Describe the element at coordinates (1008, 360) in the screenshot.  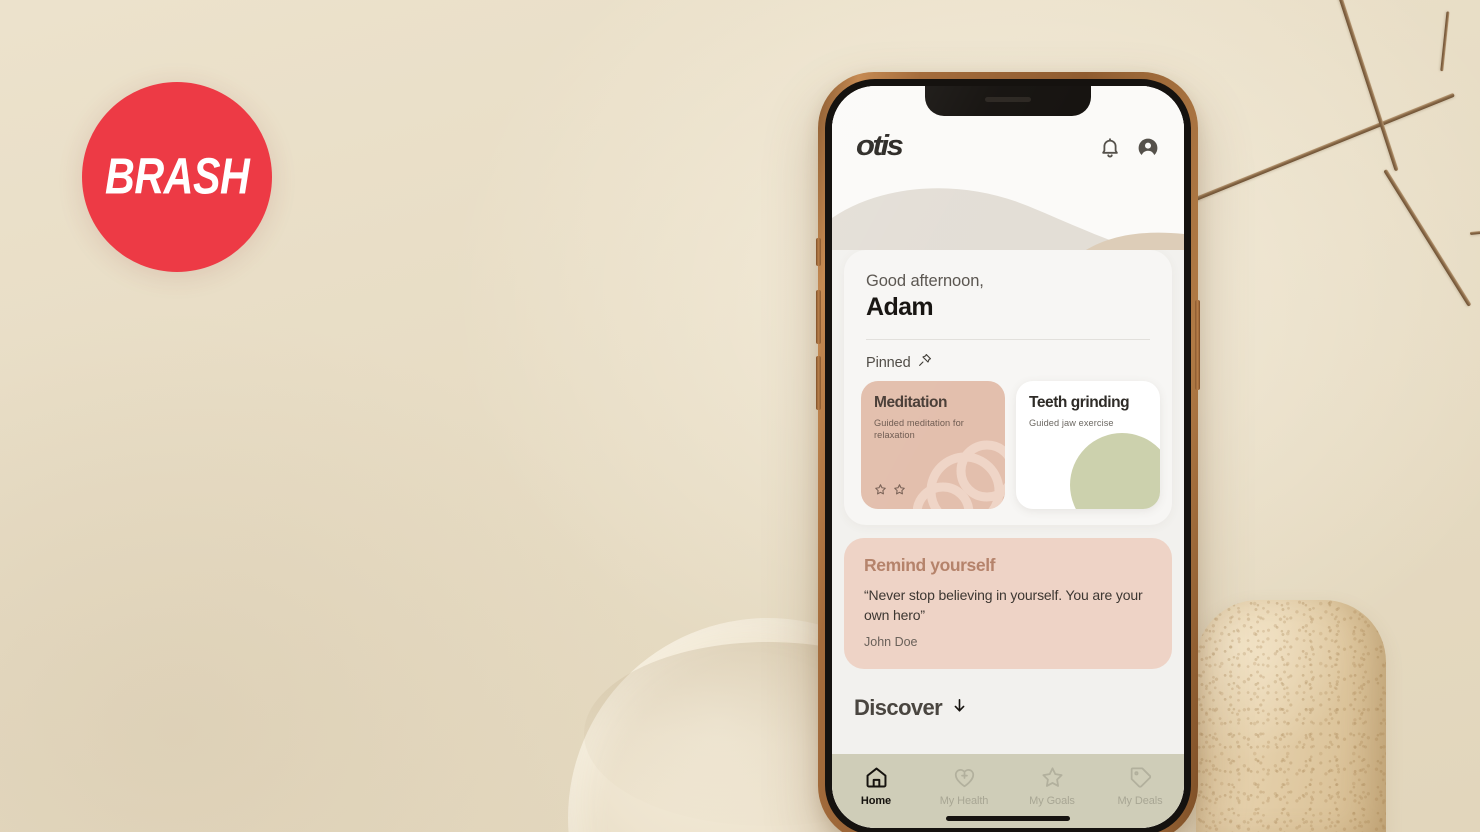
I see `pinned-section-header: Pinned` at that location.